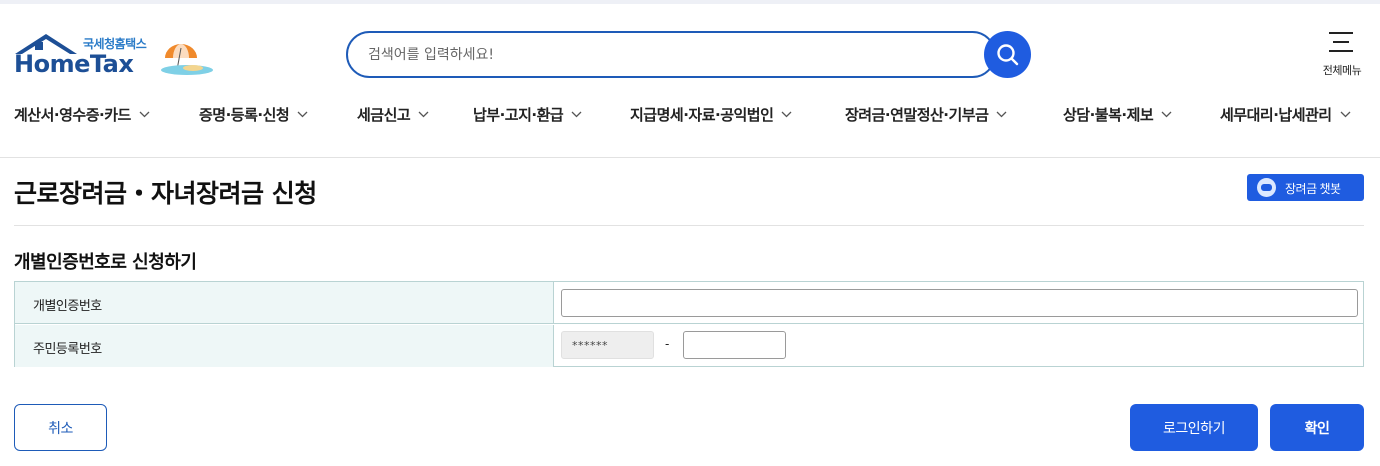  Describe the element at coordinates (1317, 427) in the screenshot. I see `confirm-button: 확인` at that location.